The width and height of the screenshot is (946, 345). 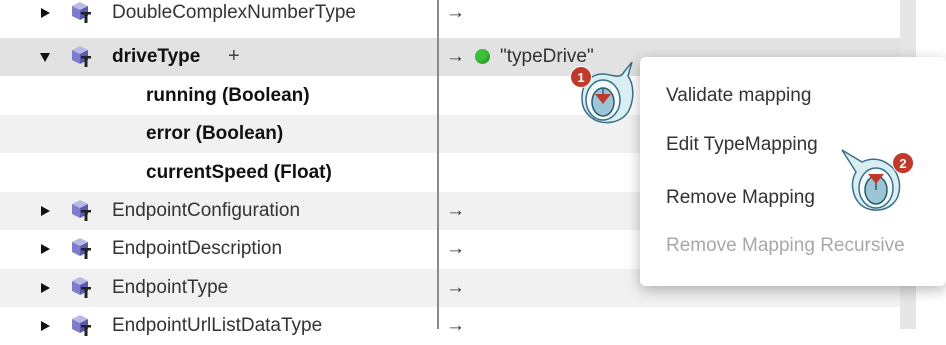 I want to click on step-callout-1: 1, so click(x=606, y=96).